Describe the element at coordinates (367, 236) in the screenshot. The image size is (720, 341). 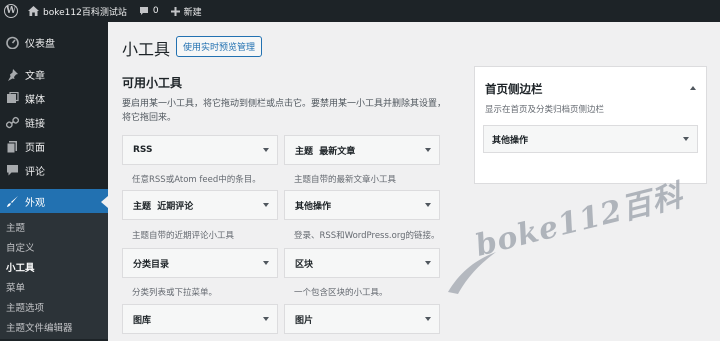
I see `widget-description: 登录、RSS和WordPress.org的链接。` at that location.